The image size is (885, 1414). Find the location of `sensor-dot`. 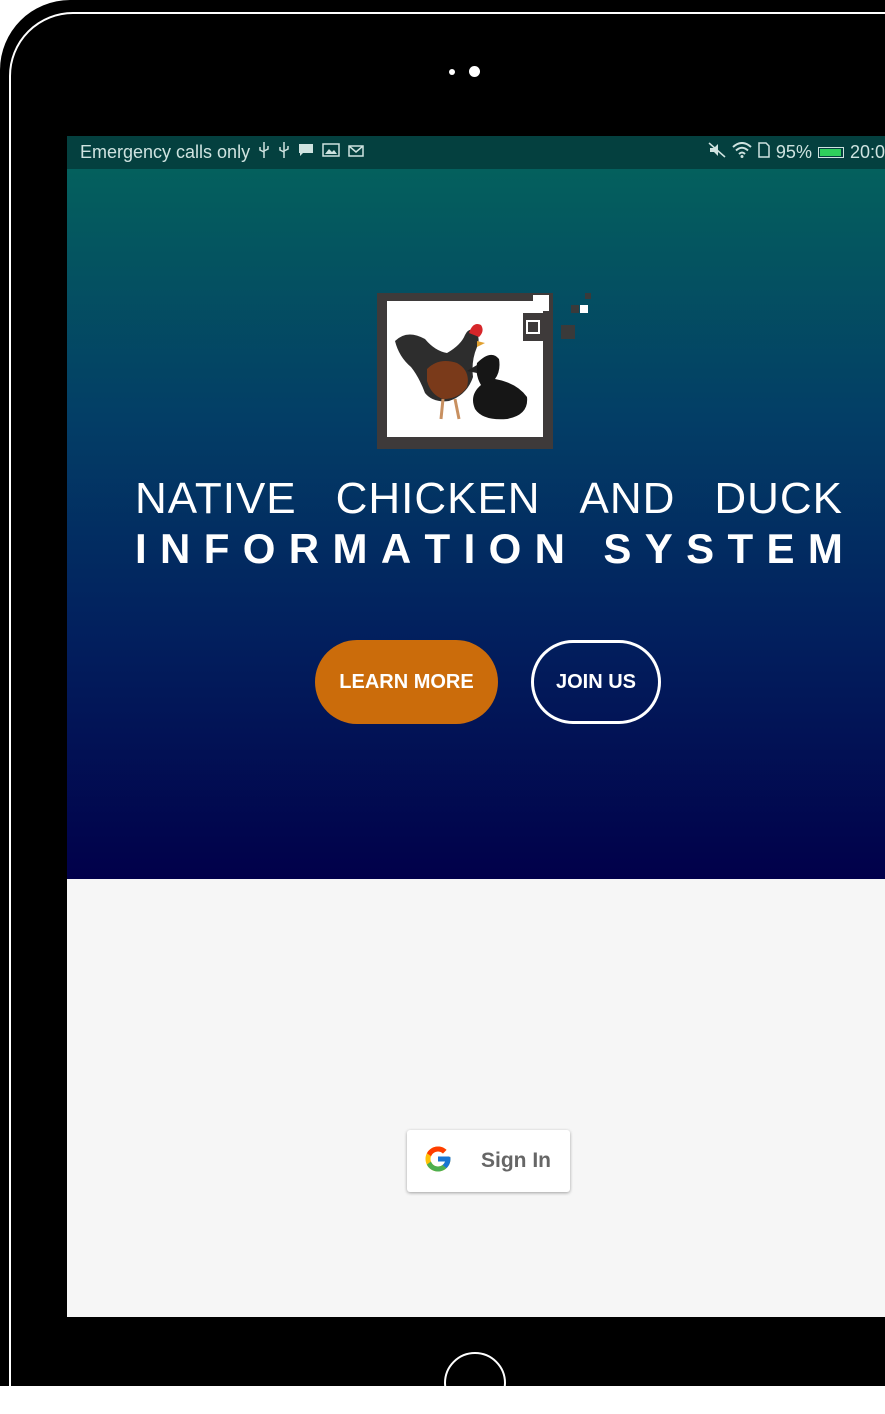

sensor-dot is located at coordinates (452, 72).